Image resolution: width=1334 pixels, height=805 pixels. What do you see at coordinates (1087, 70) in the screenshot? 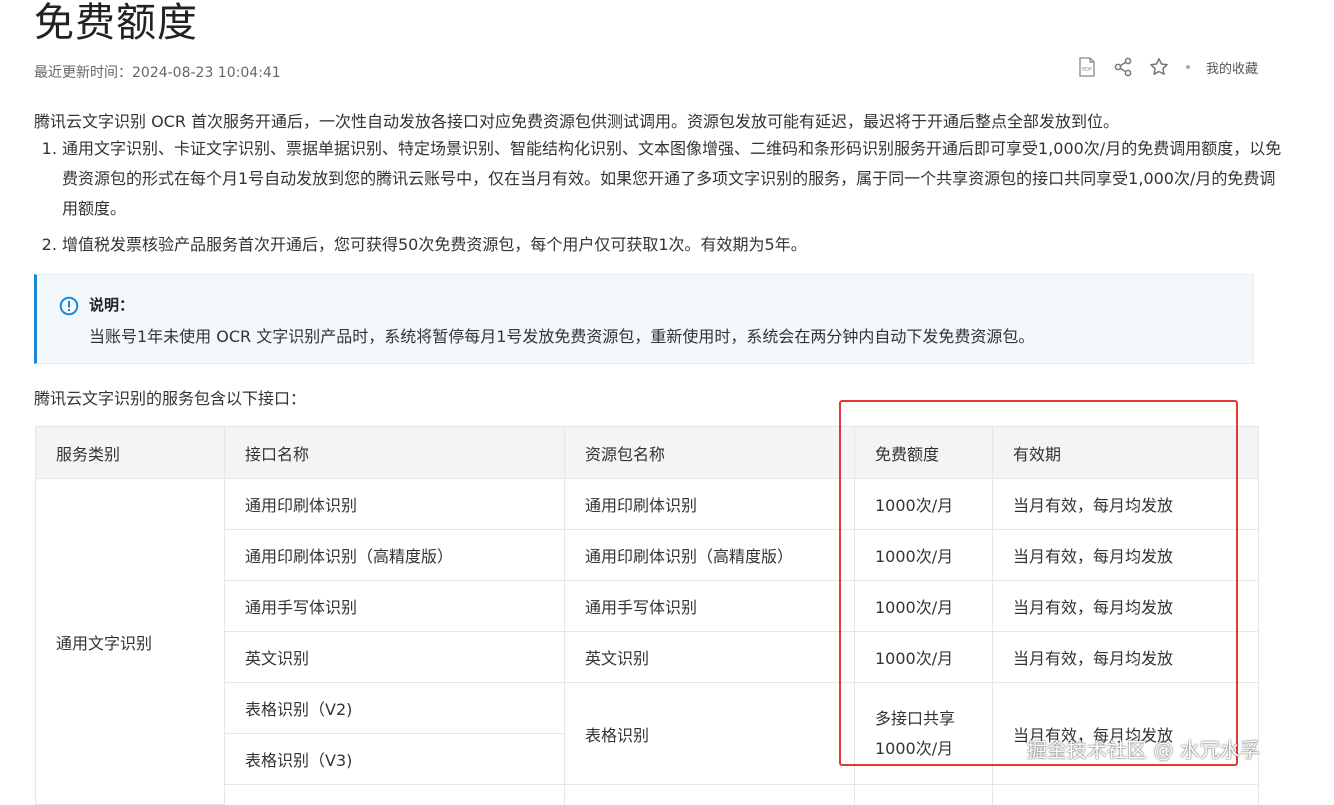
I see `svg-text: PDF` at bounding box center [1087, 70].